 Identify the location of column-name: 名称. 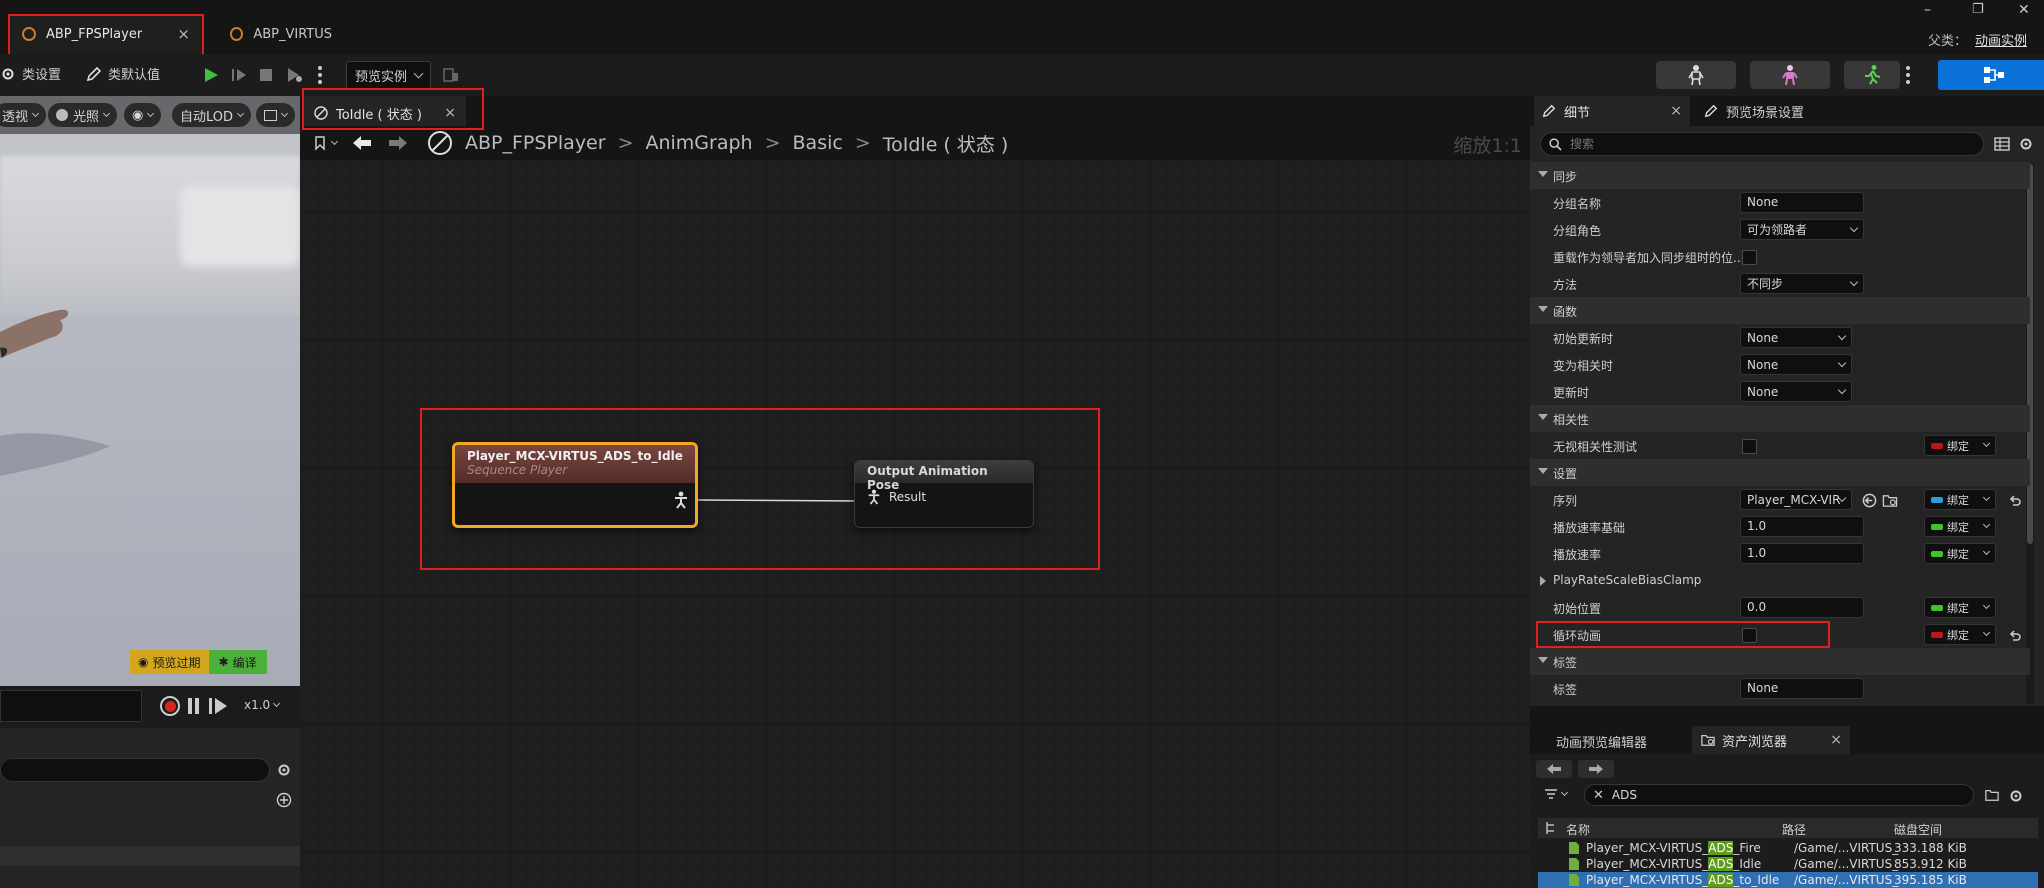
(1578, 829).